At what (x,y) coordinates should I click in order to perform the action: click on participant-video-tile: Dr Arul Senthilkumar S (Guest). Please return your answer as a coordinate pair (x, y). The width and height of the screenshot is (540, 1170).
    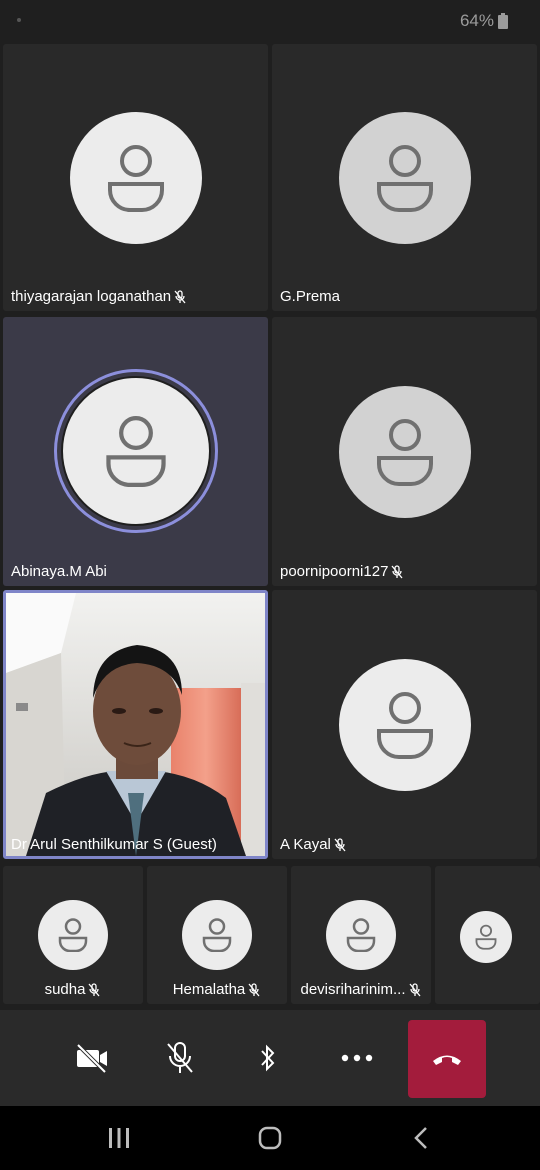
    Looking at the image, I should click on (135, 724).